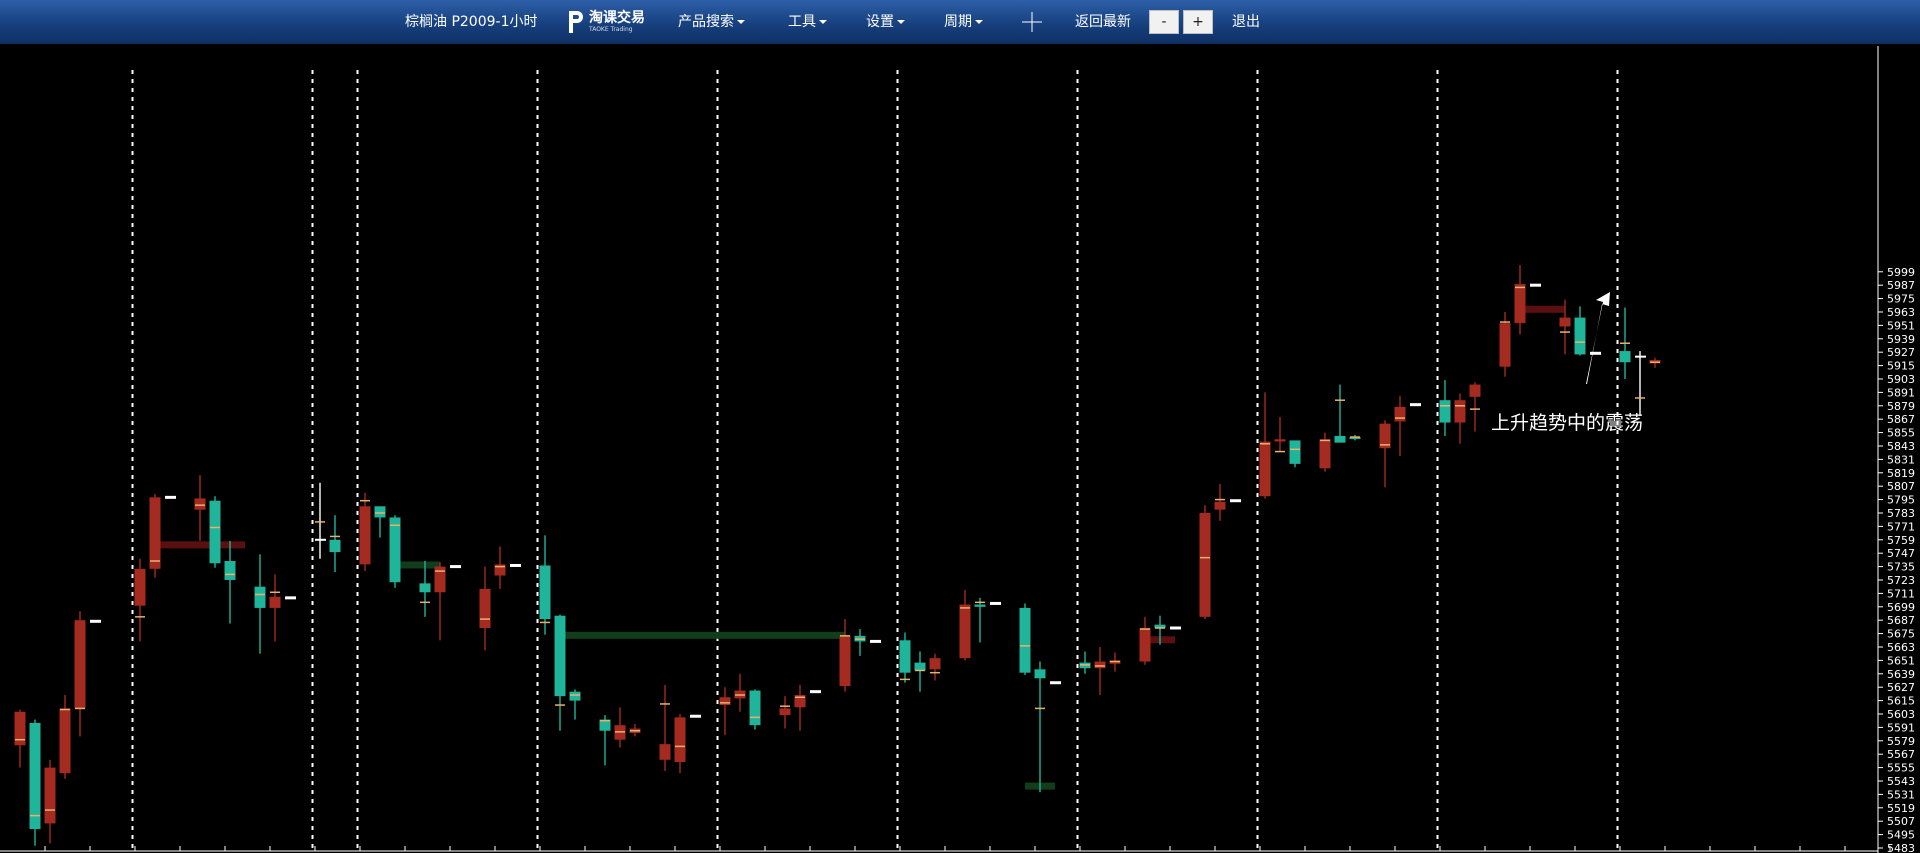 The image size is (1920, 853). Describe the element at coordinates (1901, 285) in the screenshot. I see `price-tick-label: 5987` at that location.